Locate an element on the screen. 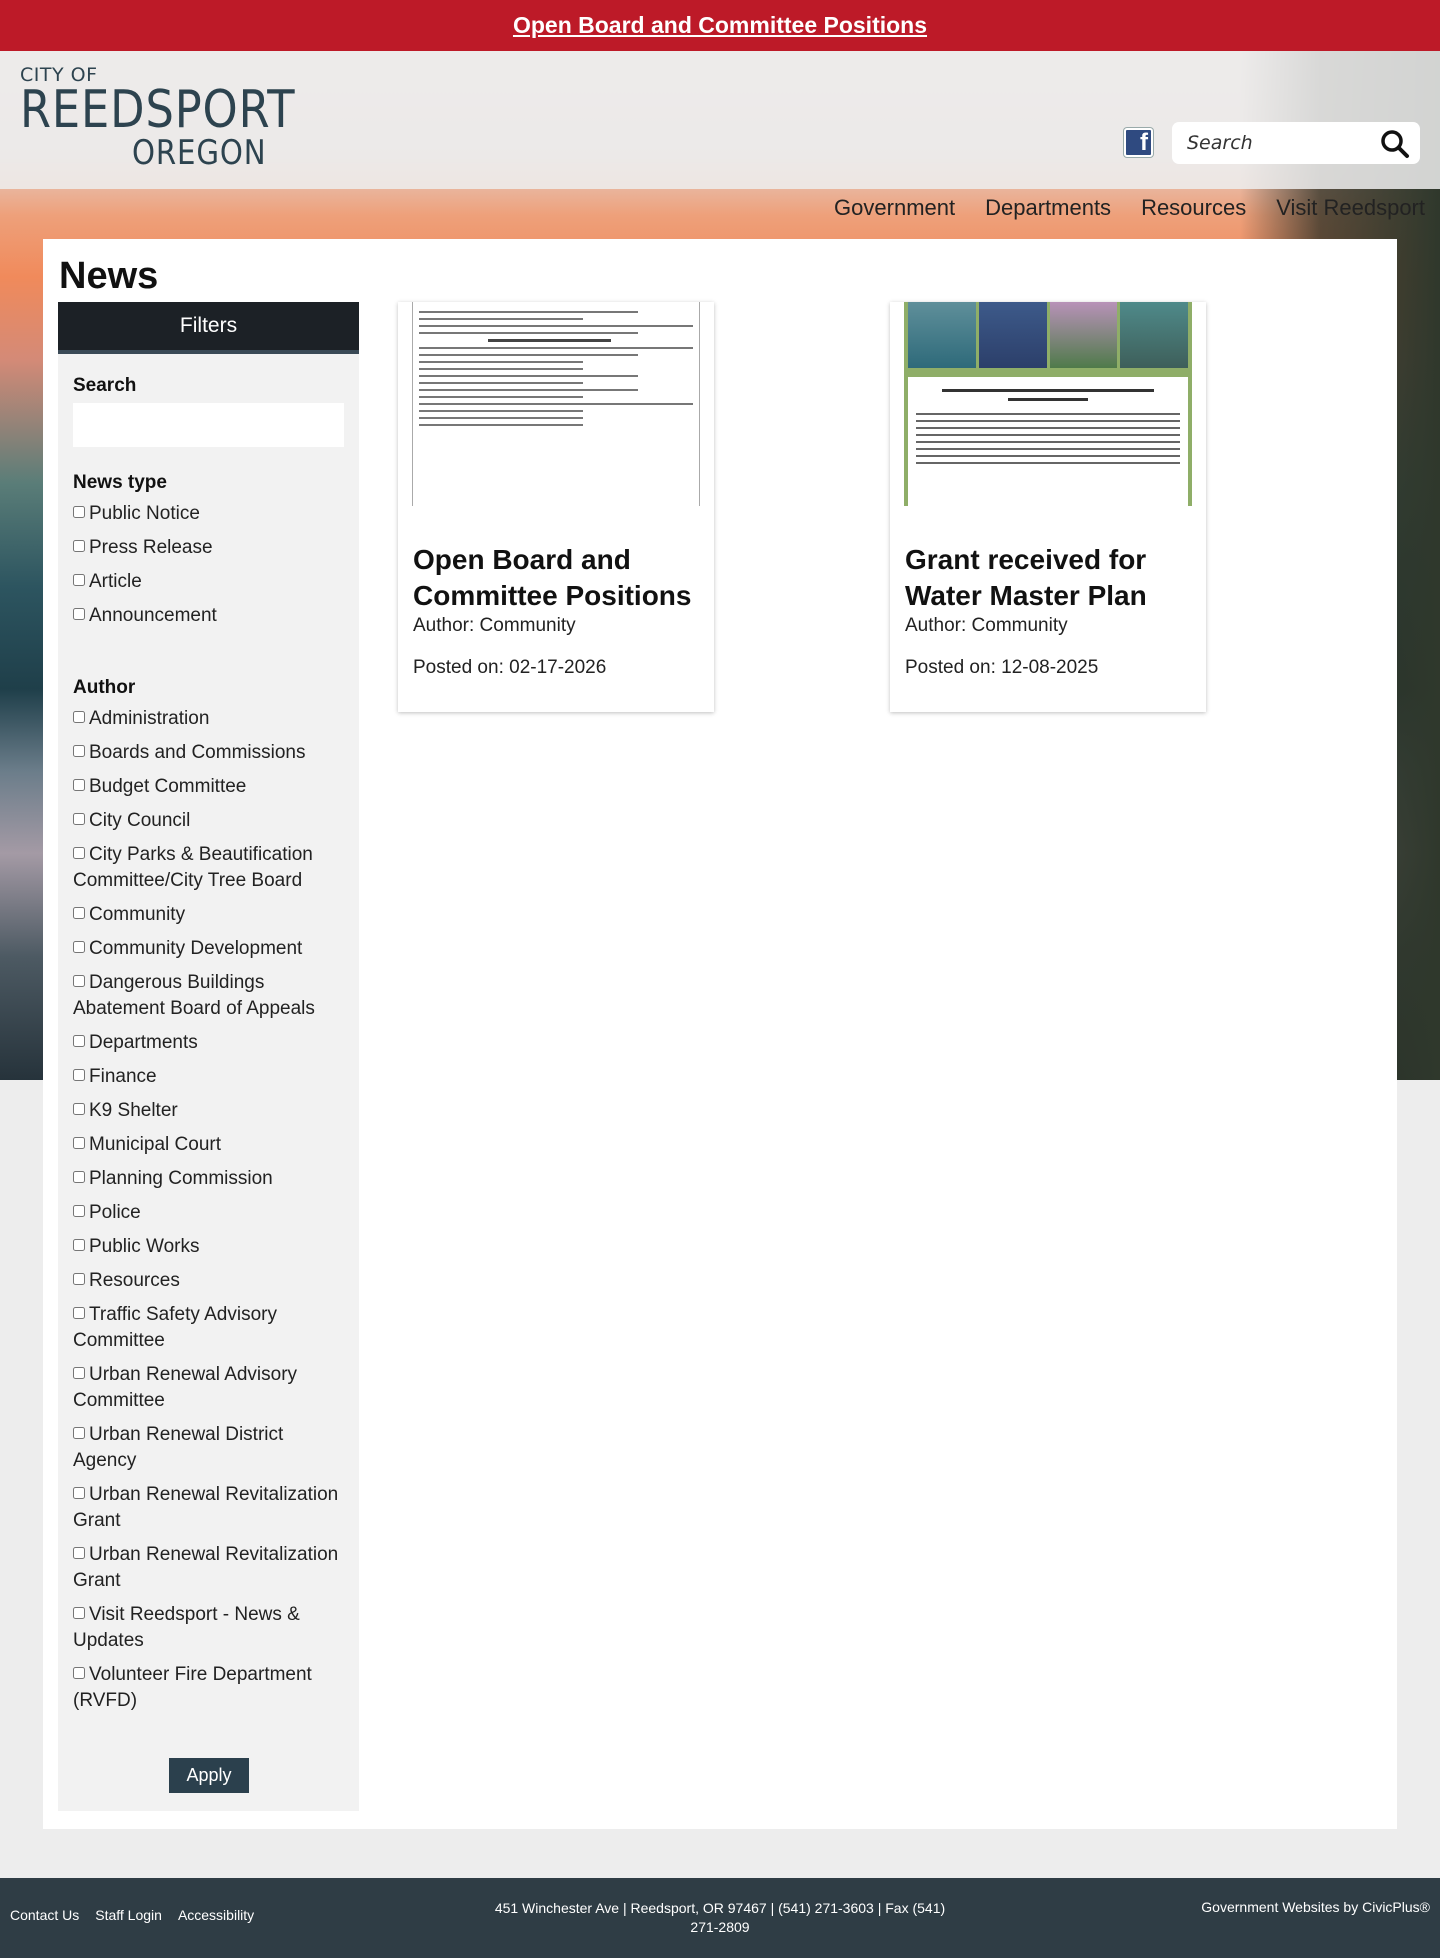  search-icon is located at coordinates (1395, 144).